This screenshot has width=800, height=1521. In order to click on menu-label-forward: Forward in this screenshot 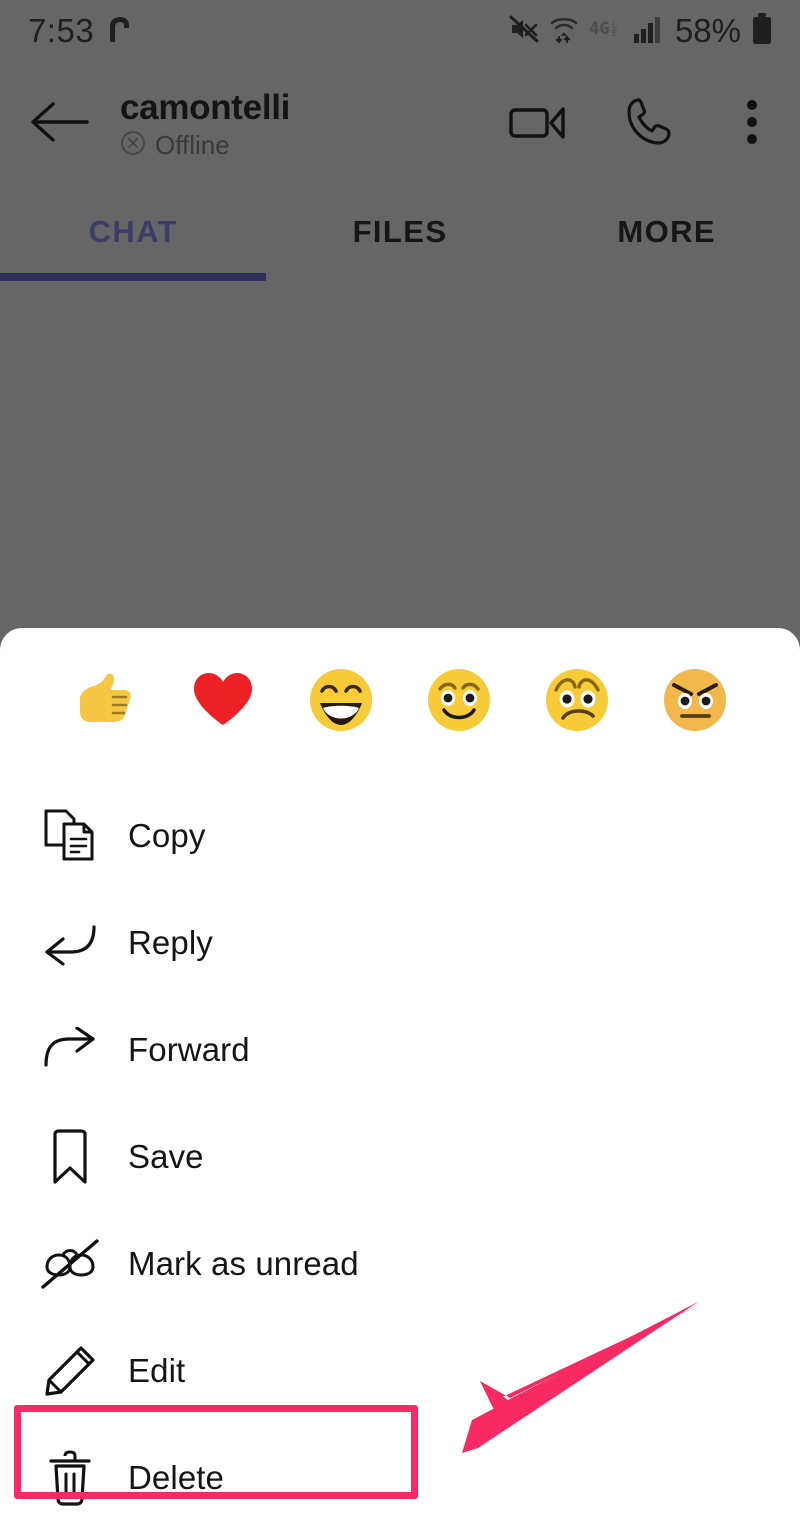, I will do `click(189, 1049)`.